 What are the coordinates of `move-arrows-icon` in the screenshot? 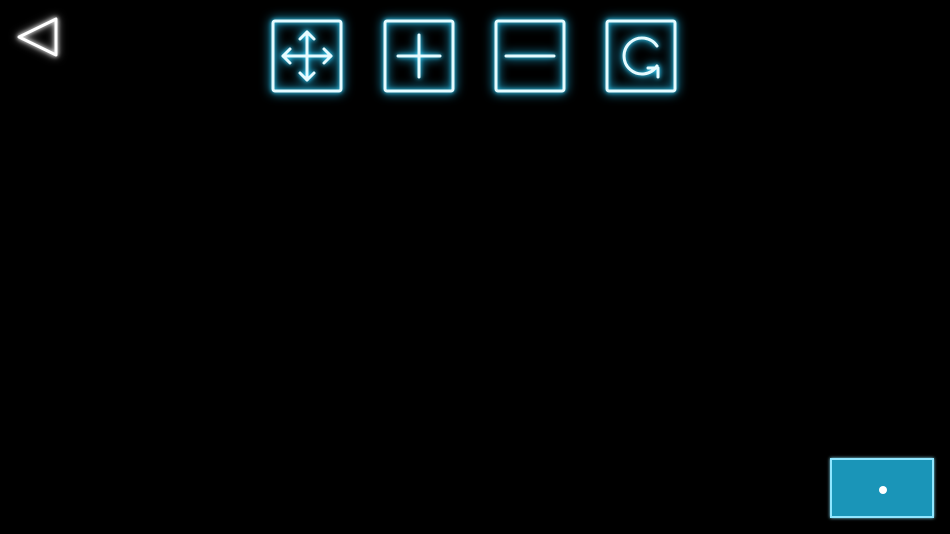 It's located at (307, 56).